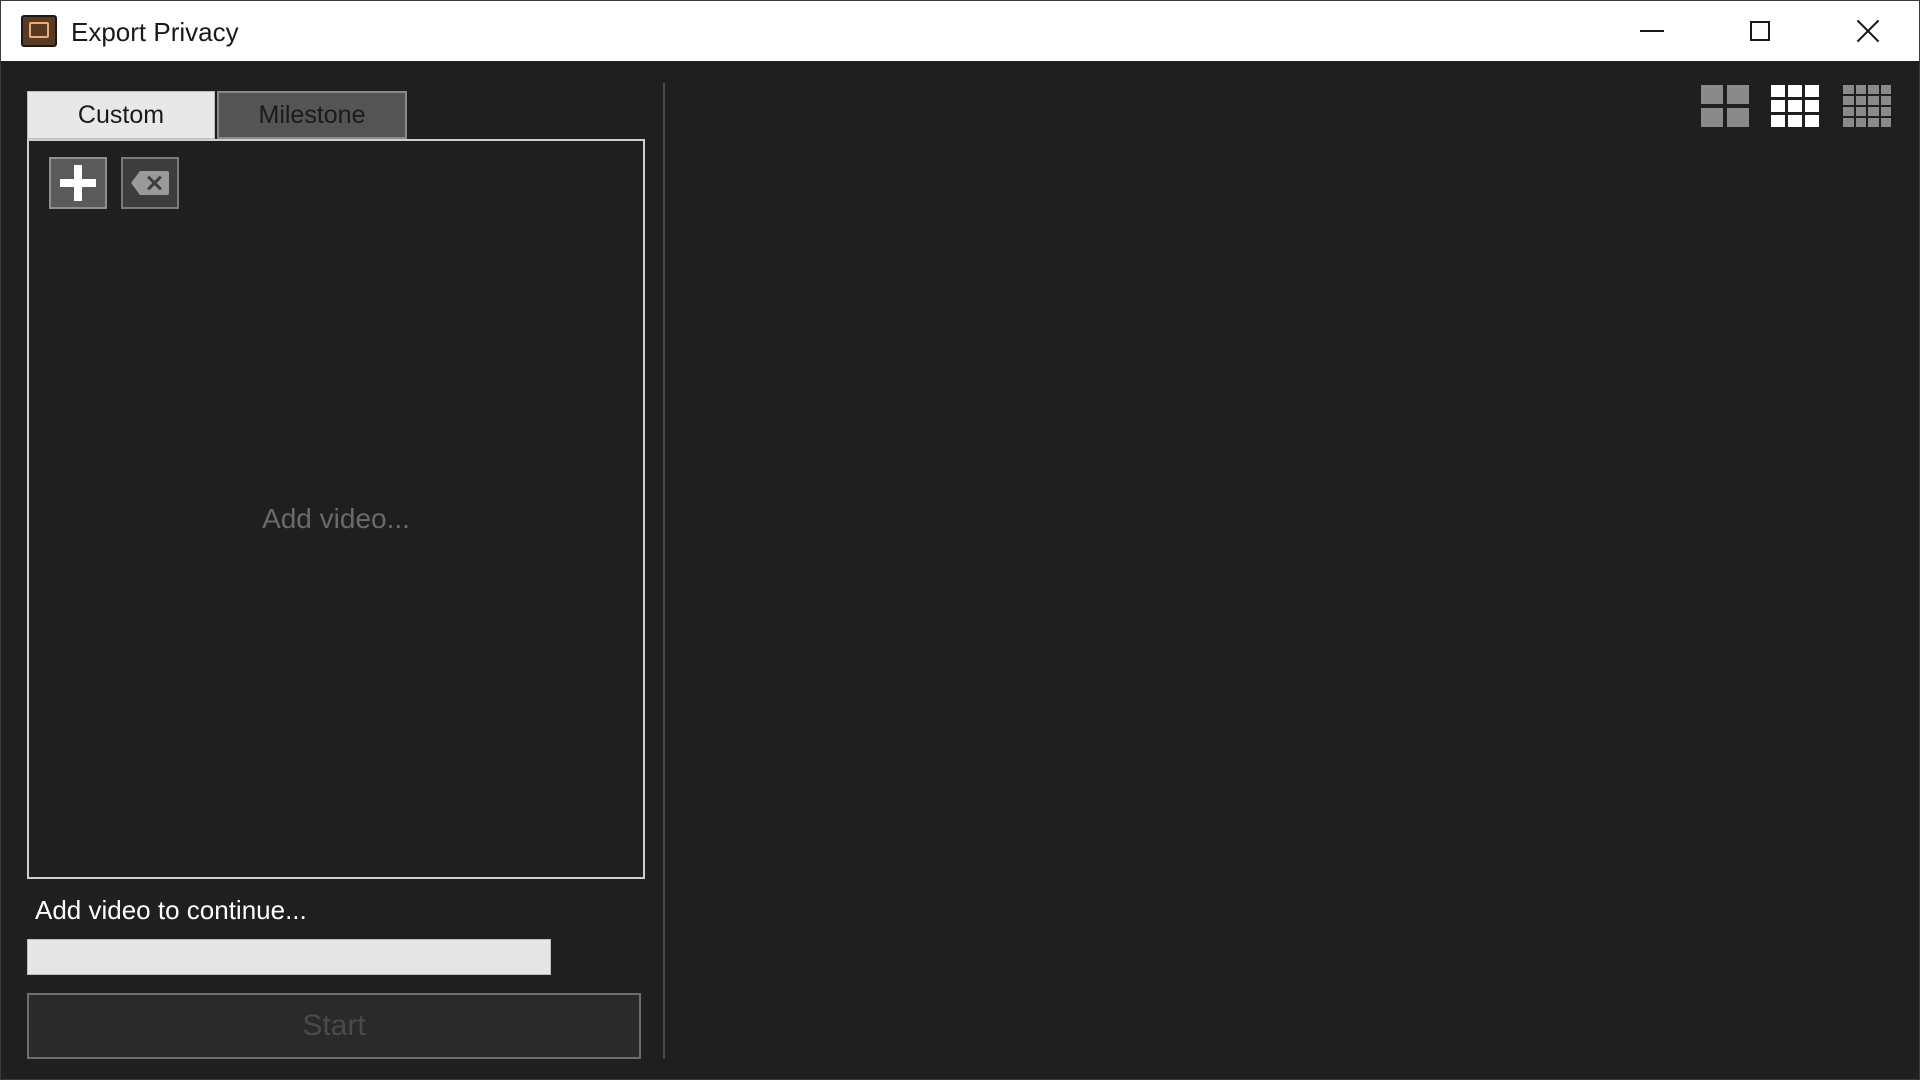  What do you see at coordinates (1795, 106) in the screenshot?
I see `layout-3x3-button` at bounding box center [1795, 106].